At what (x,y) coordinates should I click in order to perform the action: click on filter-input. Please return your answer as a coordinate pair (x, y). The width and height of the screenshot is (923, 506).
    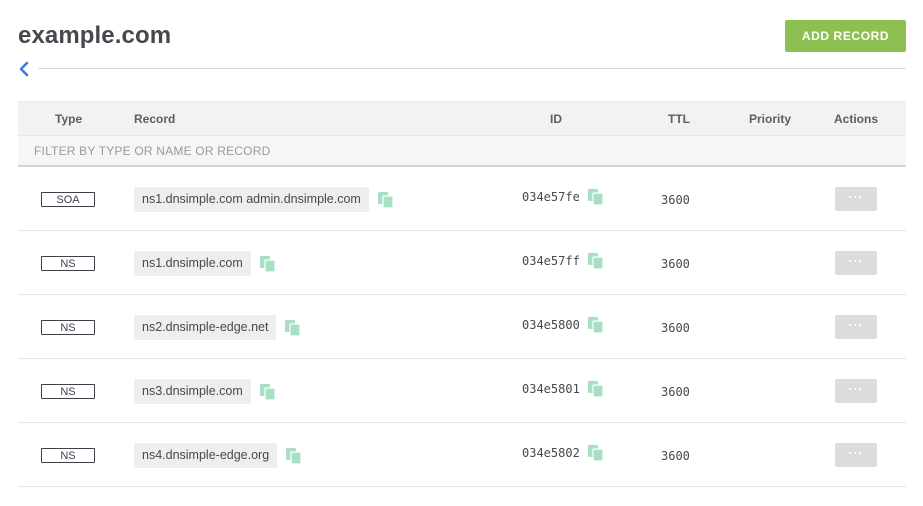
    Looking at the image, I should click on (462, 150).